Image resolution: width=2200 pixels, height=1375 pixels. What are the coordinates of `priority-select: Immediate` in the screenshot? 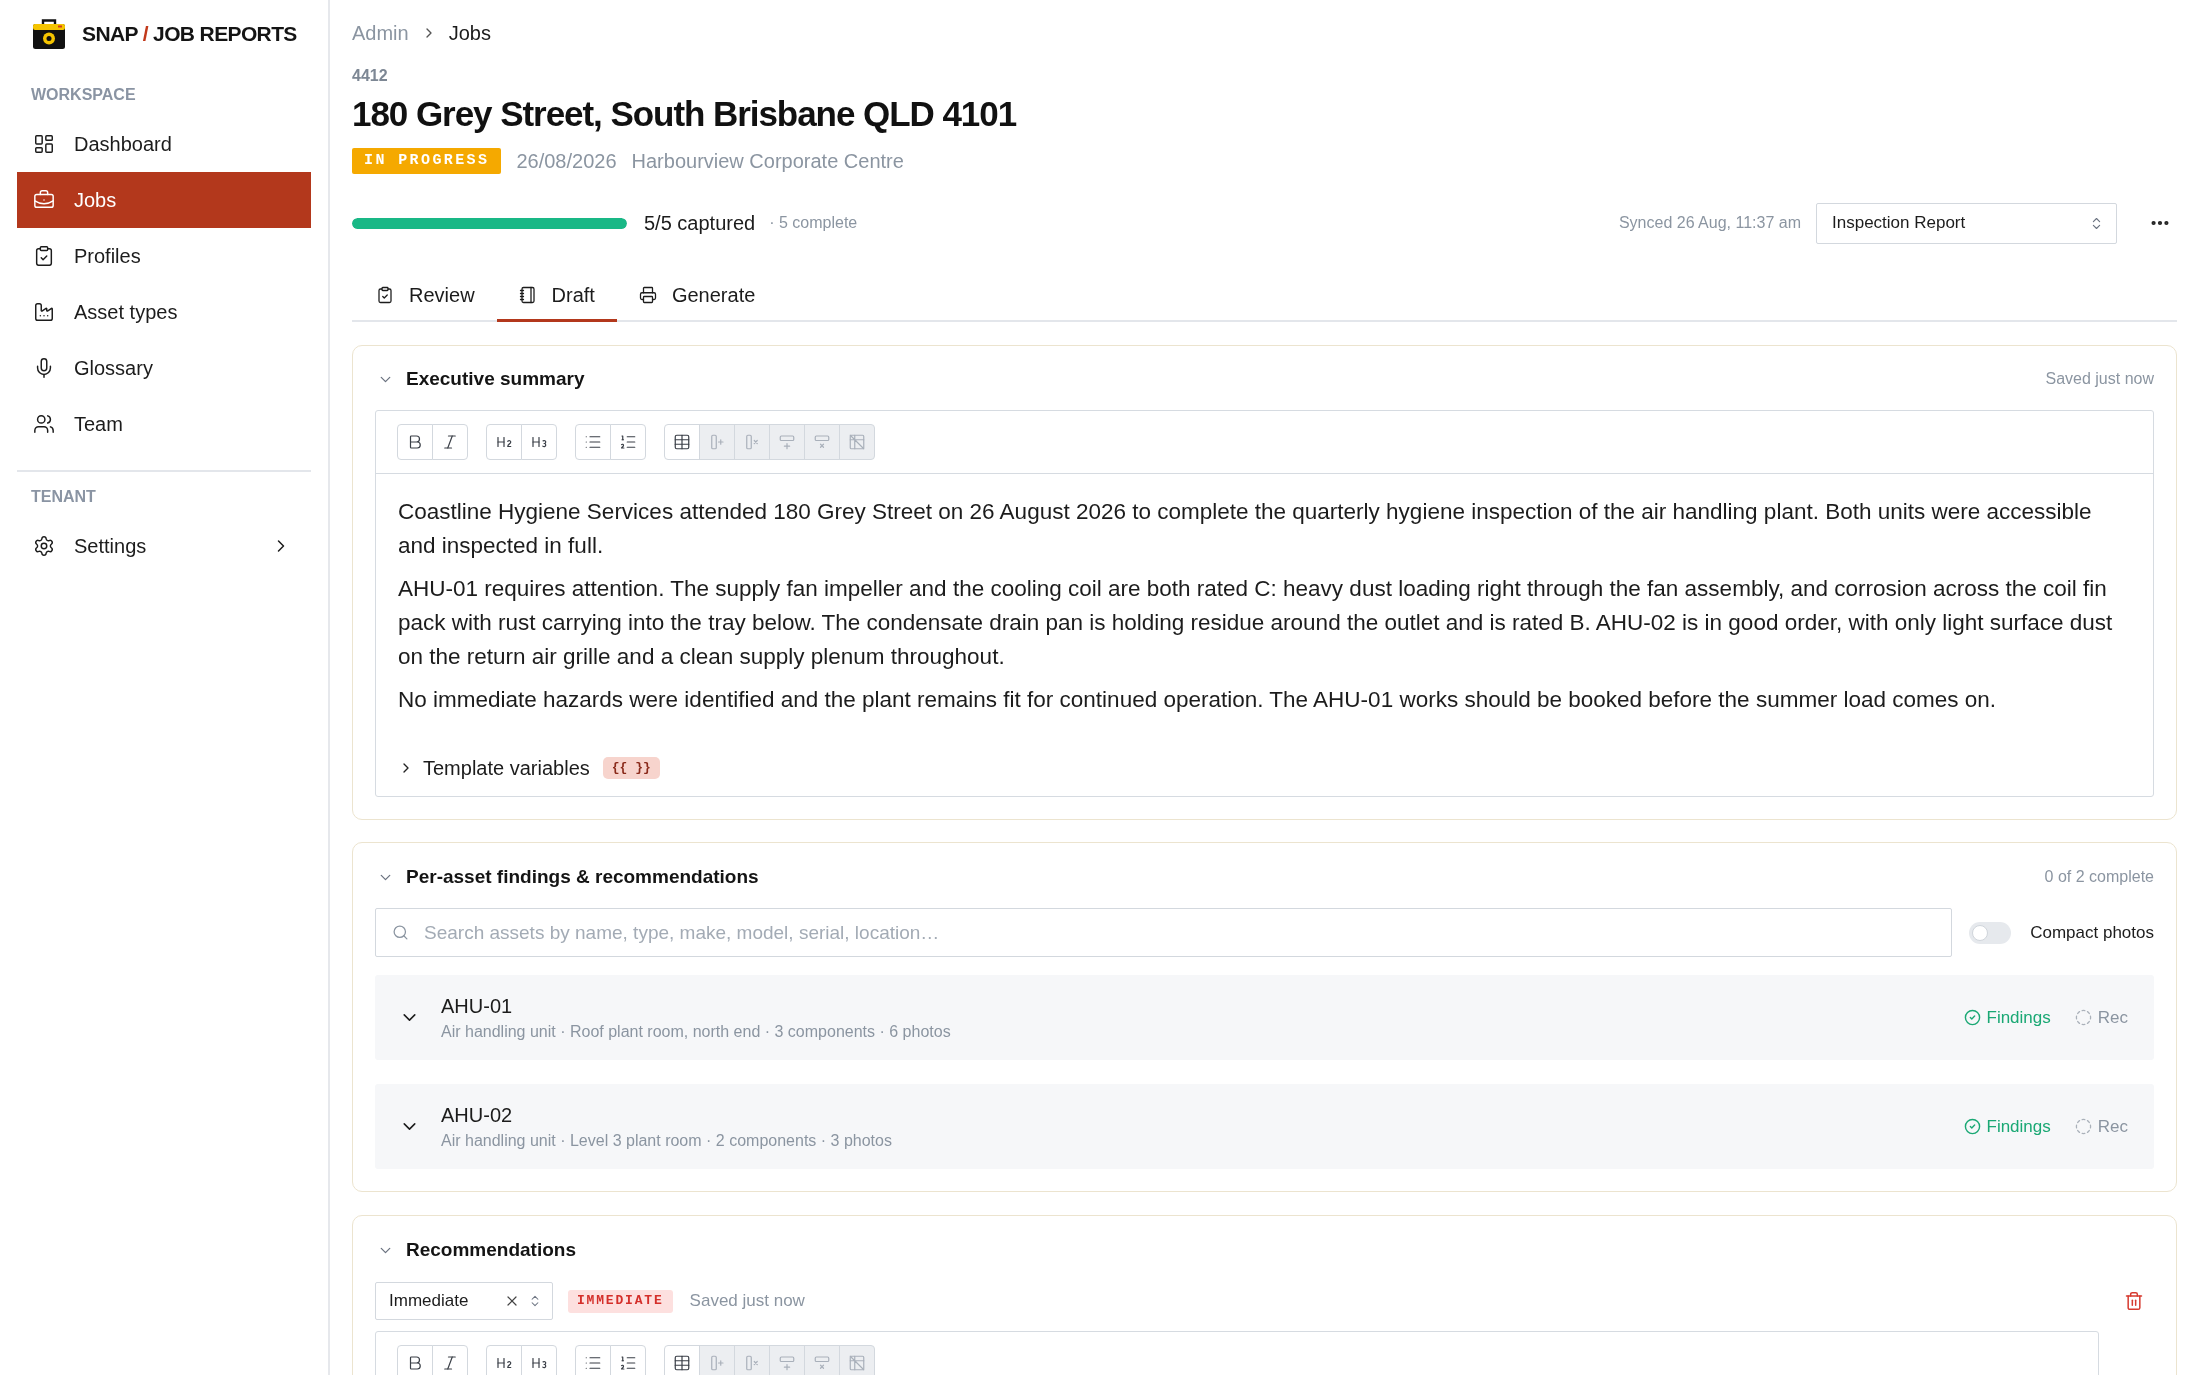 It's located at (464, 1301).